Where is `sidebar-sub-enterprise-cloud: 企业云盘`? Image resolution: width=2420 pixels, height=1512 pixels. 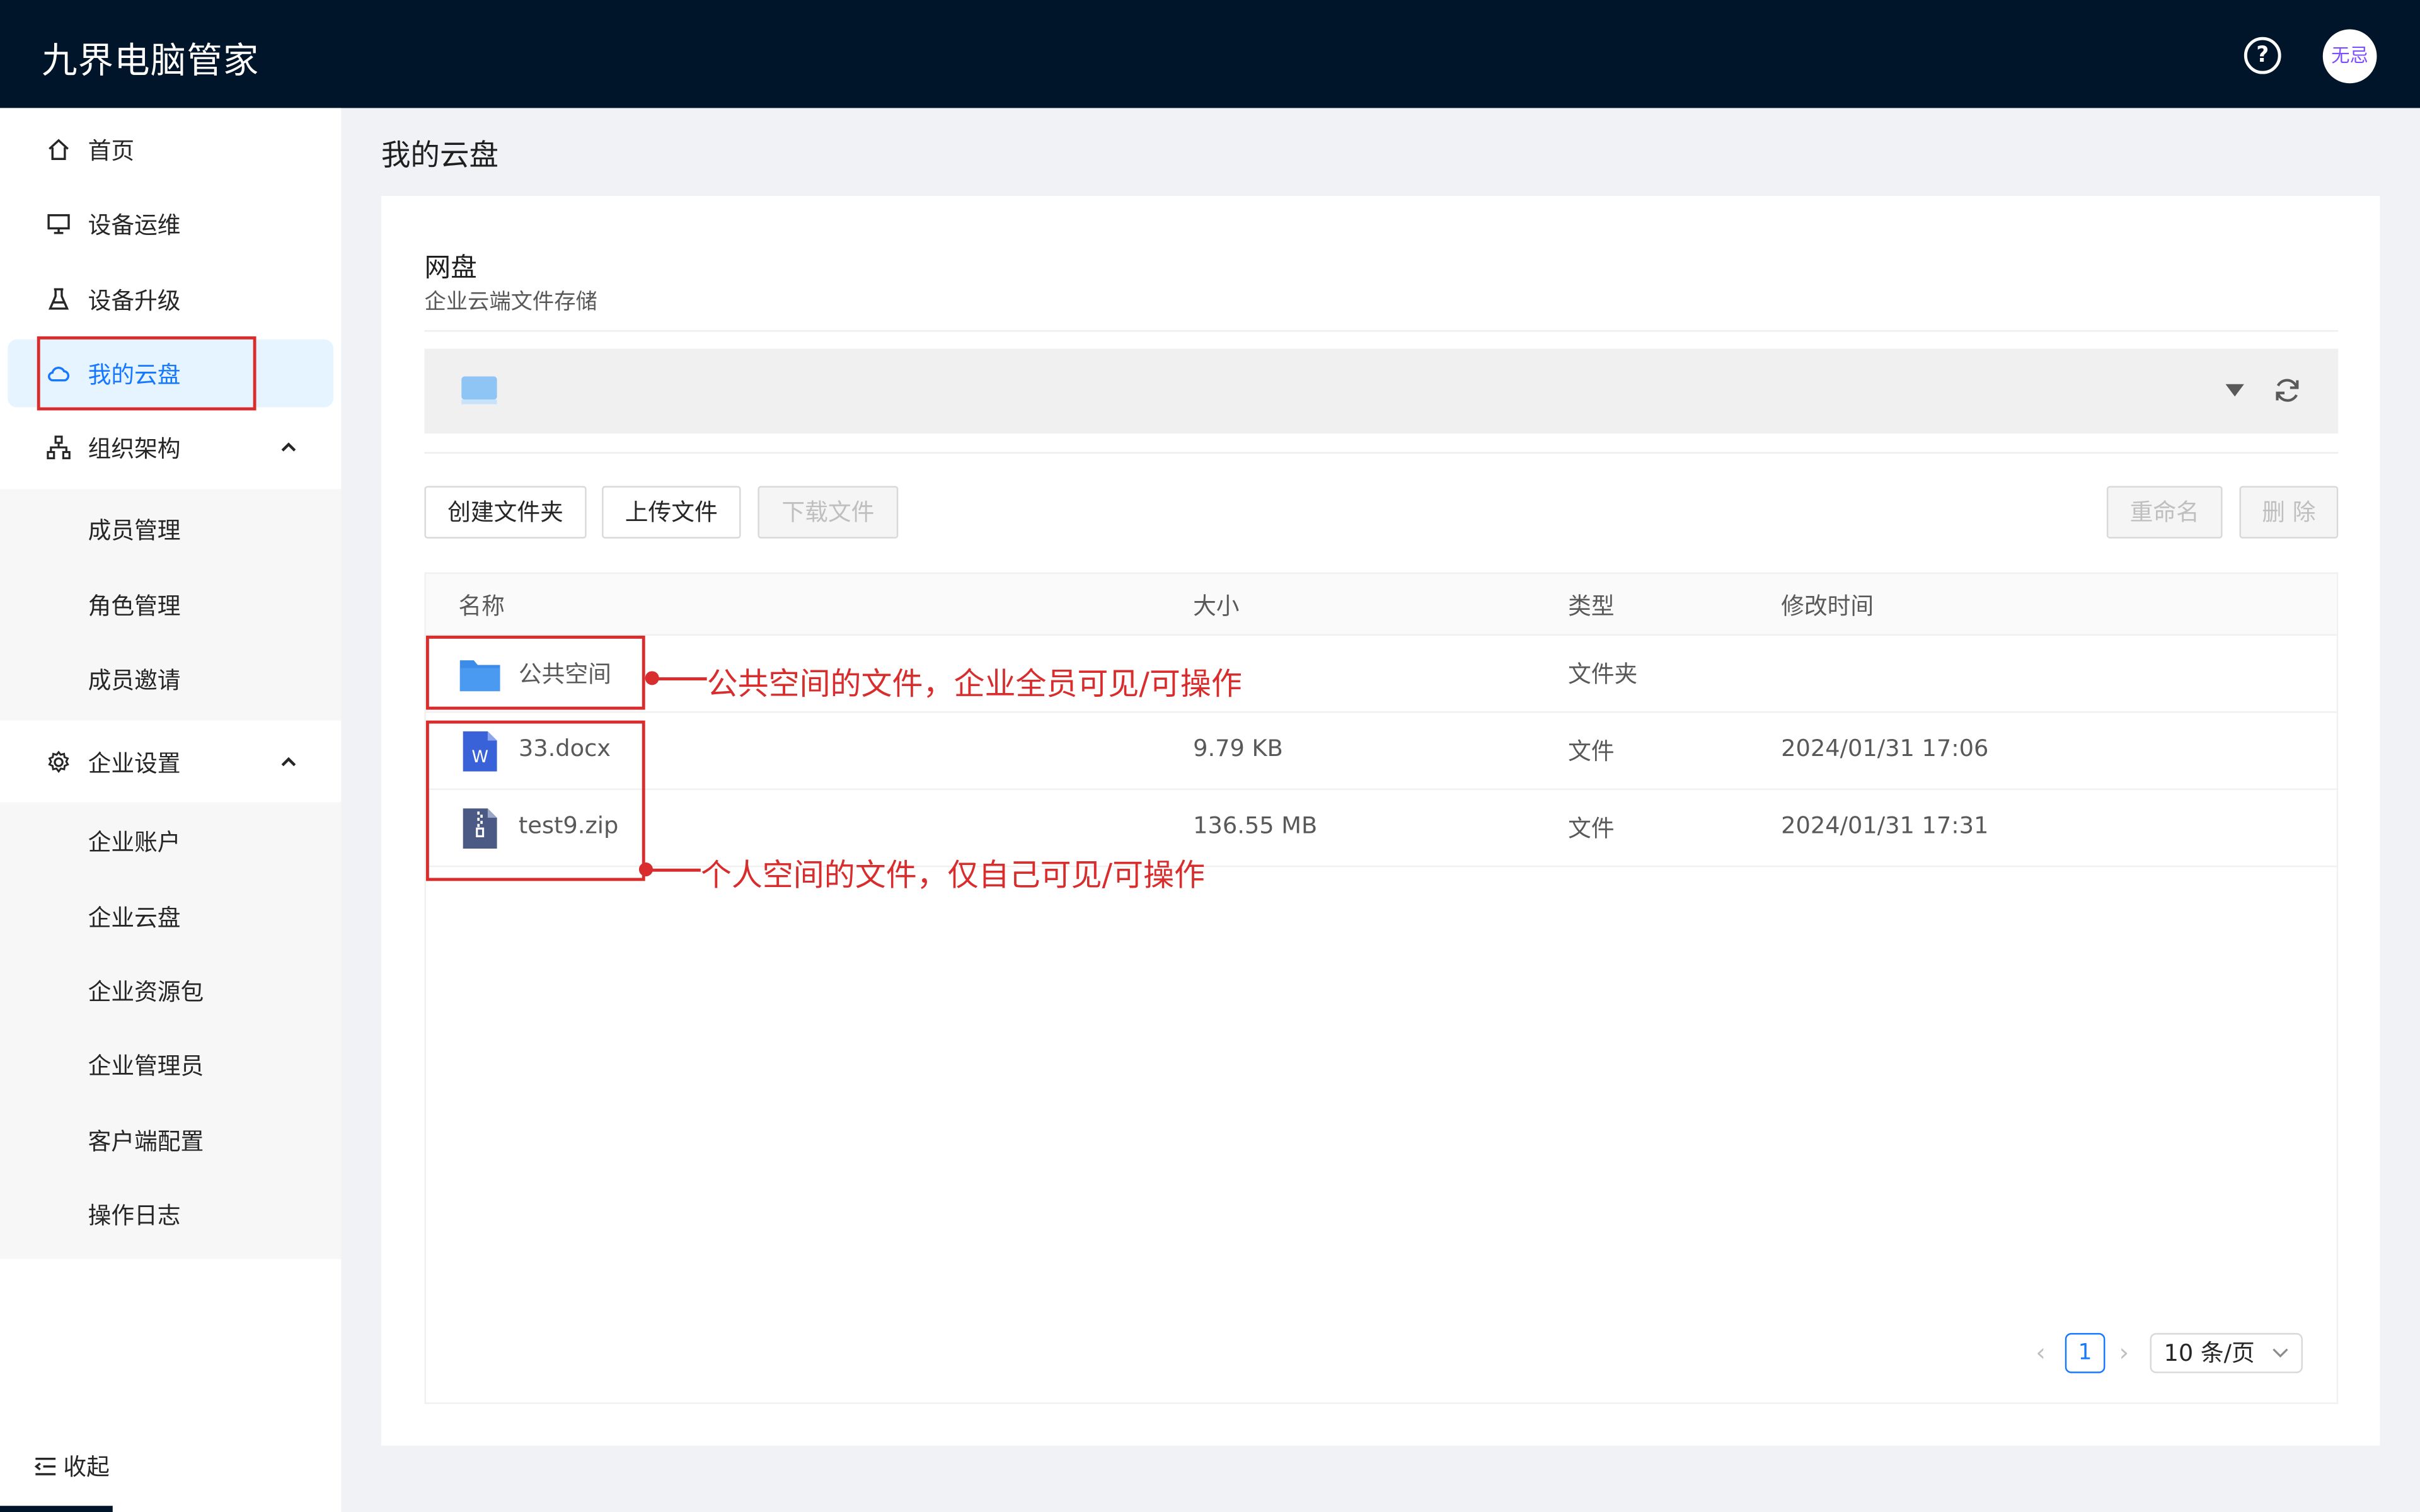
sidebar-sub-enterprise-cloud: 企业云盘 is located at coordinates (134, 917).